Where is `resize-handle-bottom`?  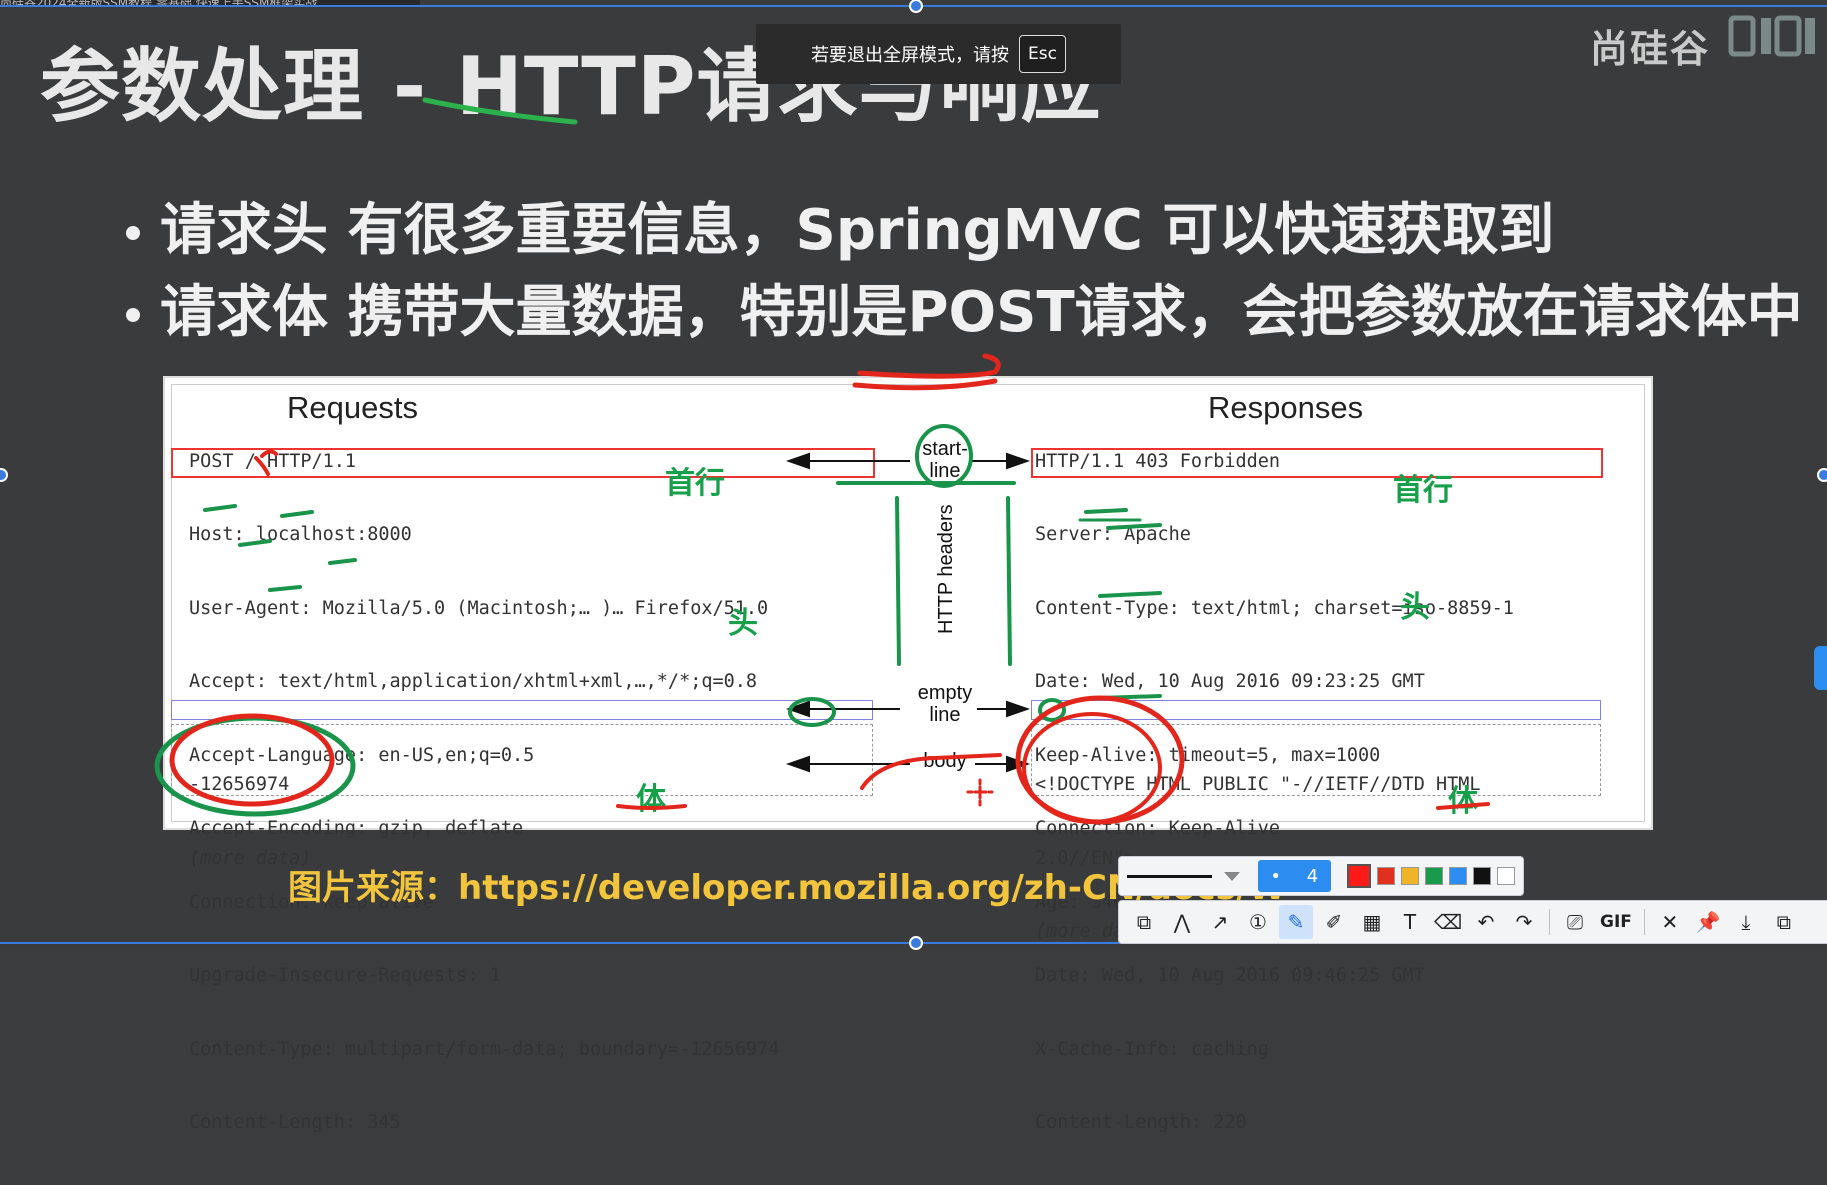
resize-handle-bottom is located at coordinates (916, 943).